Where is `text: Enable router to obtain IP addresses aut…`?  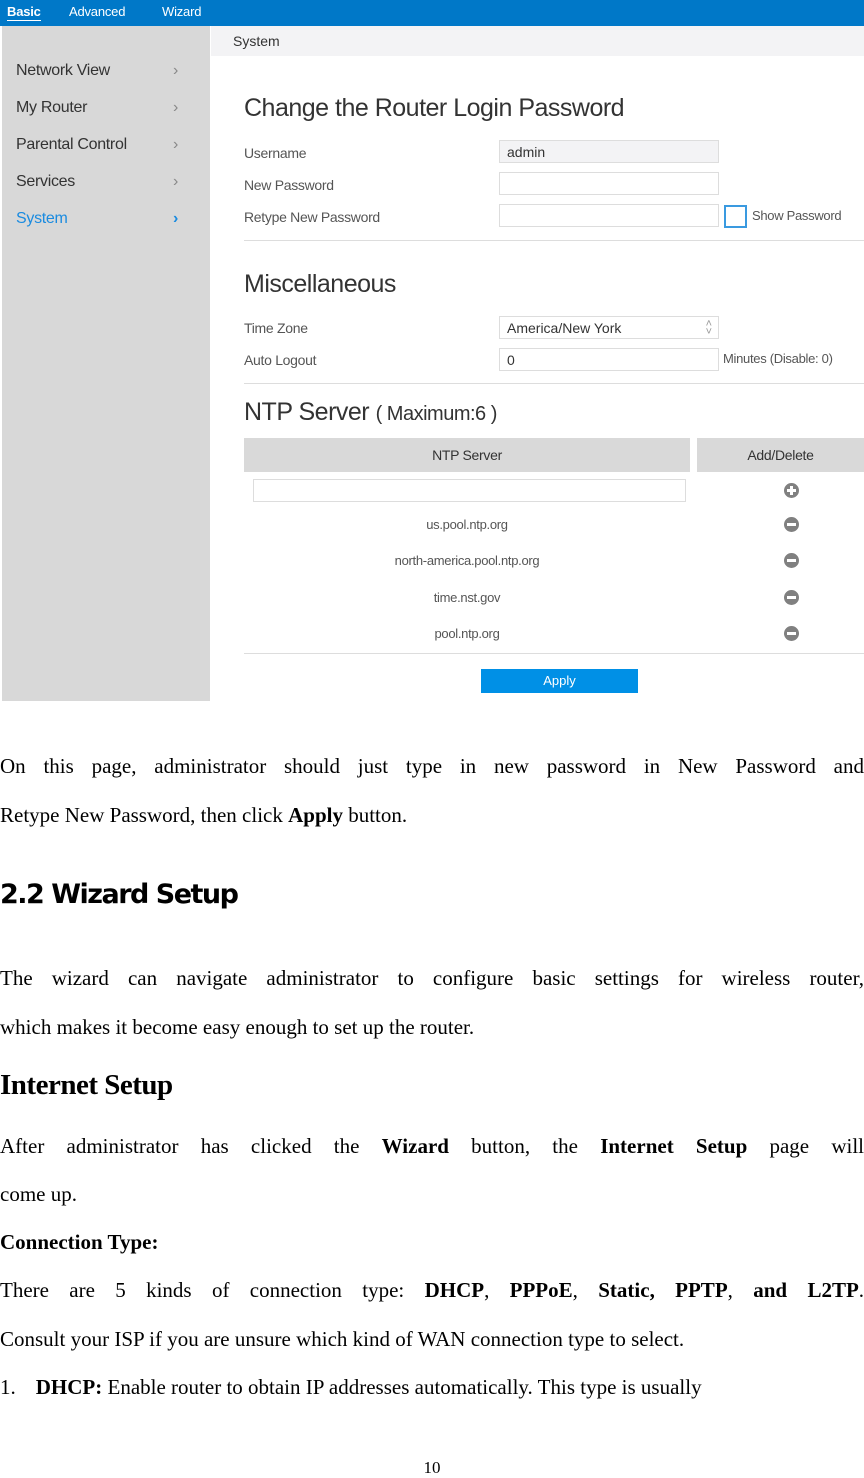
text: Enable router to obtain IP addresses aut… is located at coordinates (402, 1387).